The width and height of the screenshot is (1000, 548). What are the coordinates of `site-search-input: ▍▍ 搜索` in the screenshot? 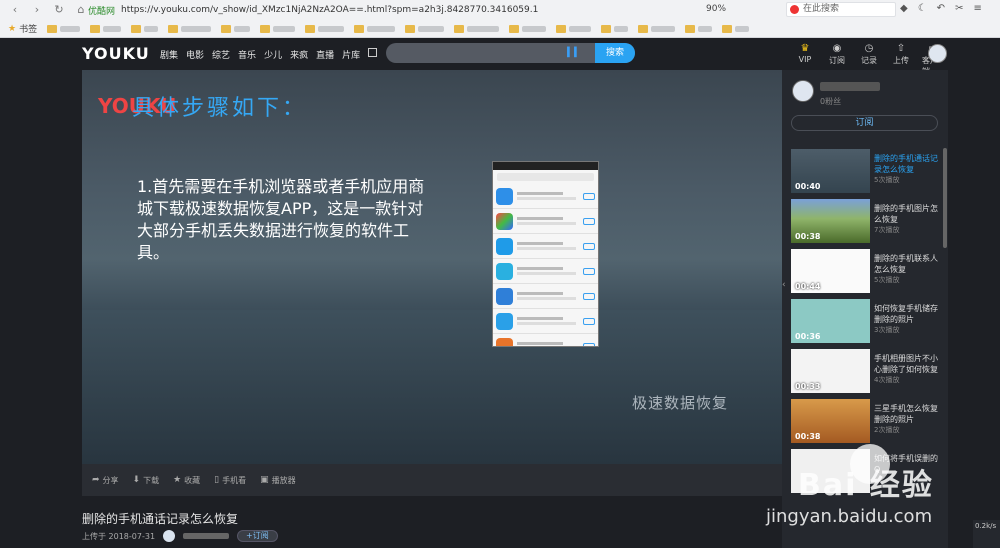 It's located at (510, 53).